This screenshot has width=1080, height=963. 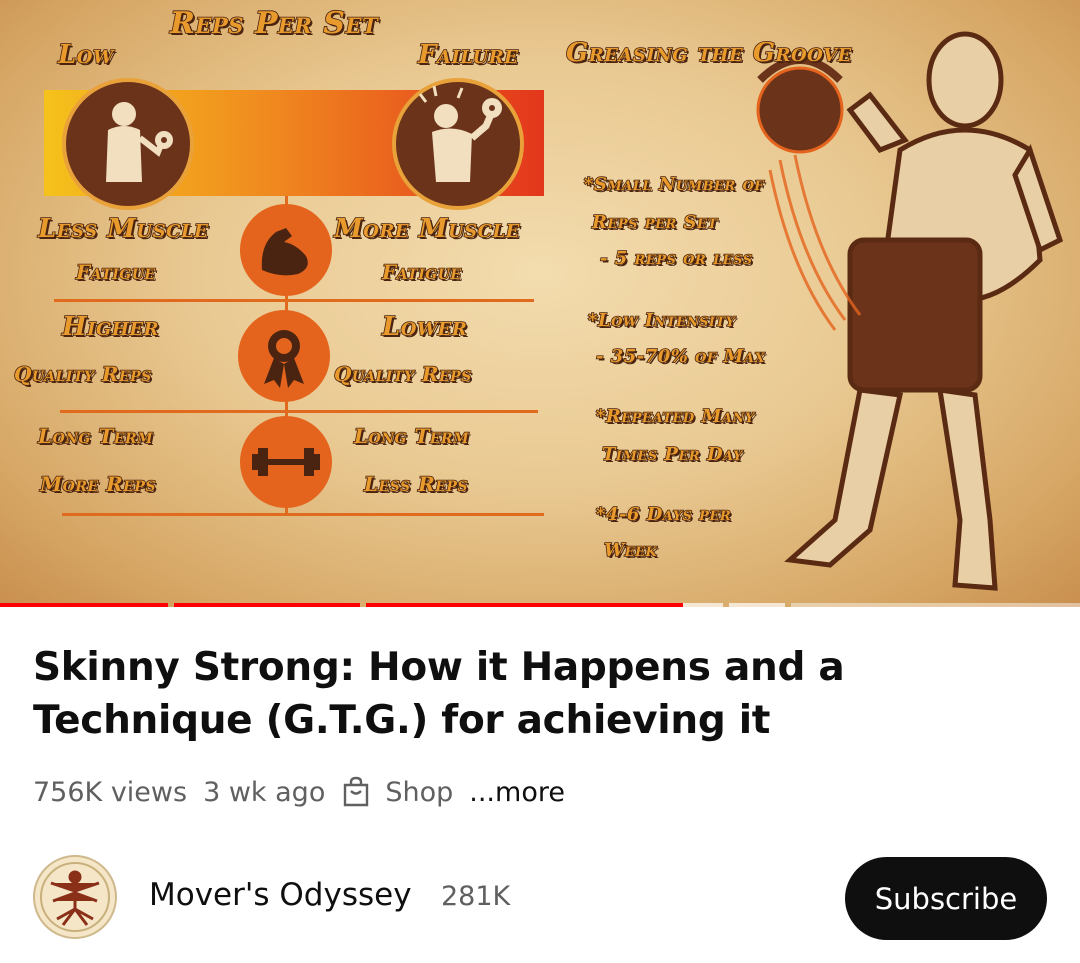 I want to click on view-count: 756K views, so click(x=110, y=792).